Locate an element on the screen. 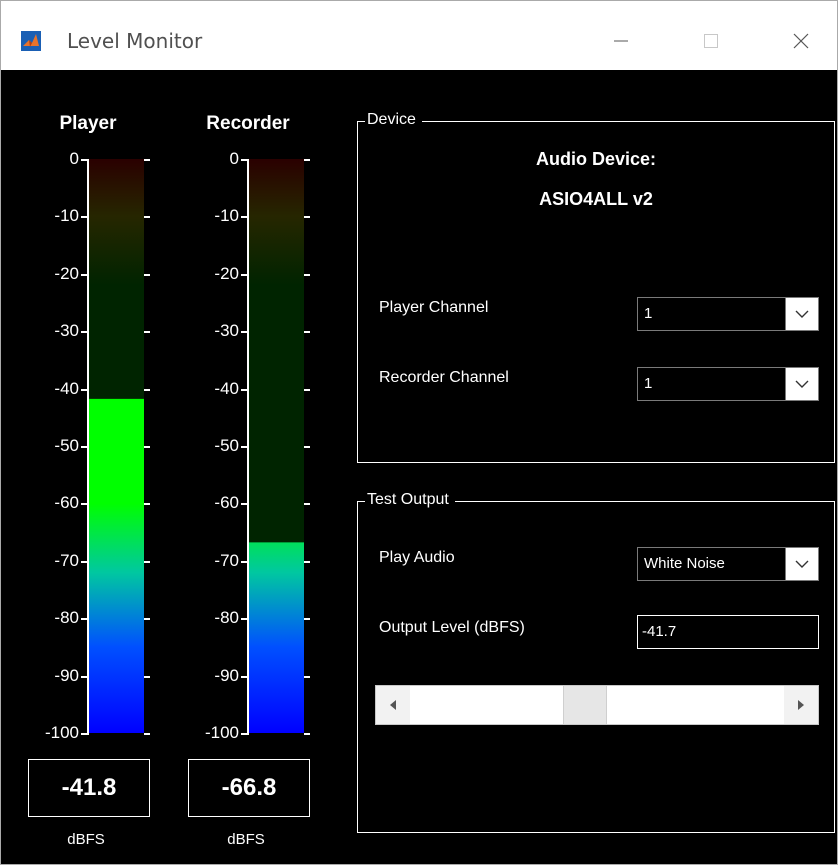 Image resolution: width=838 pixels, height=865 pixels. slider-right-arrow is located at coordinates (801, 705).